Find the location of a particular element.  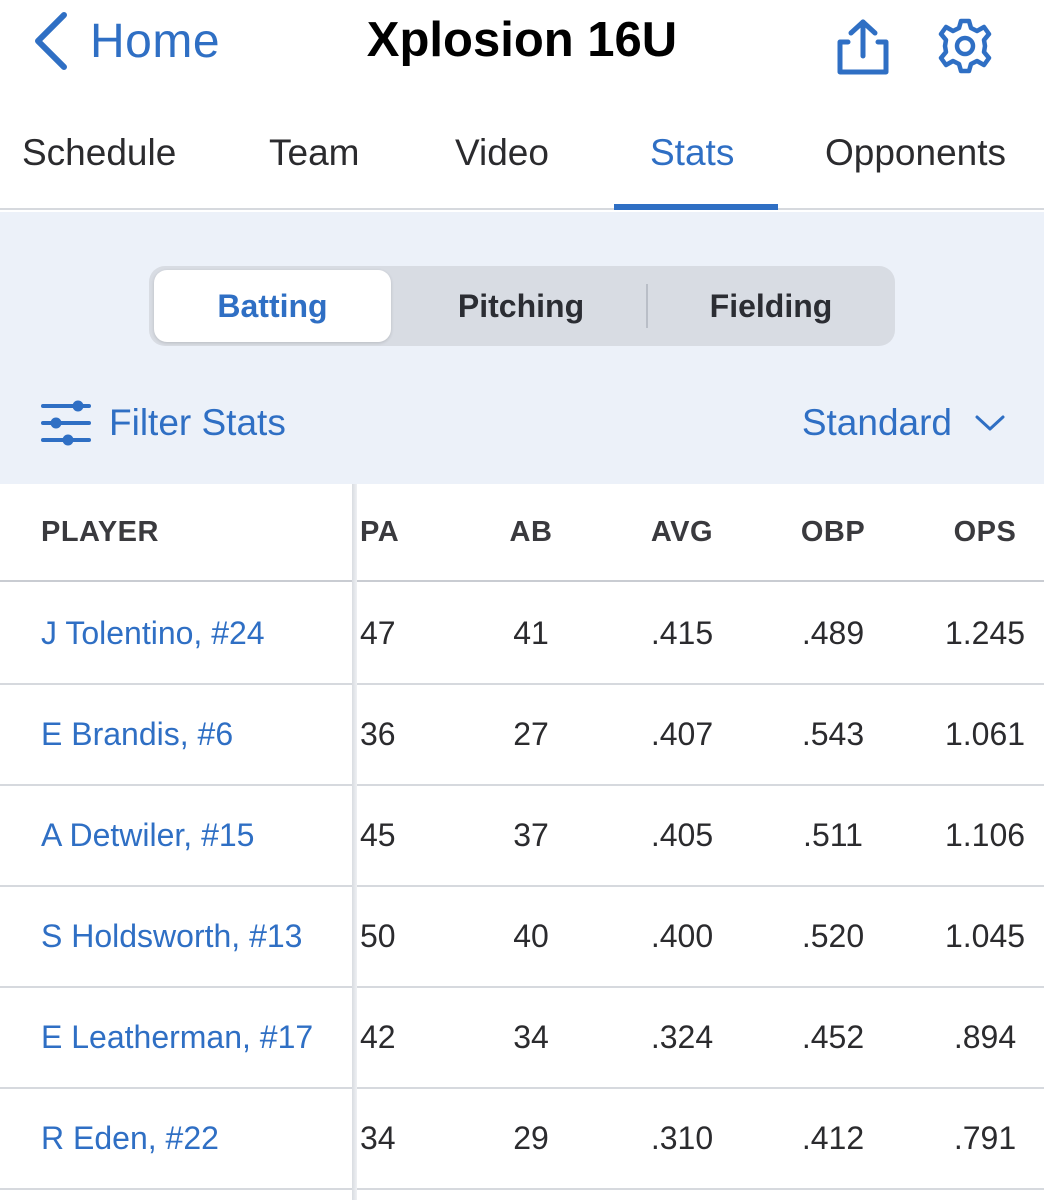

pa-value: 50 is located at coordinates (378, 936).